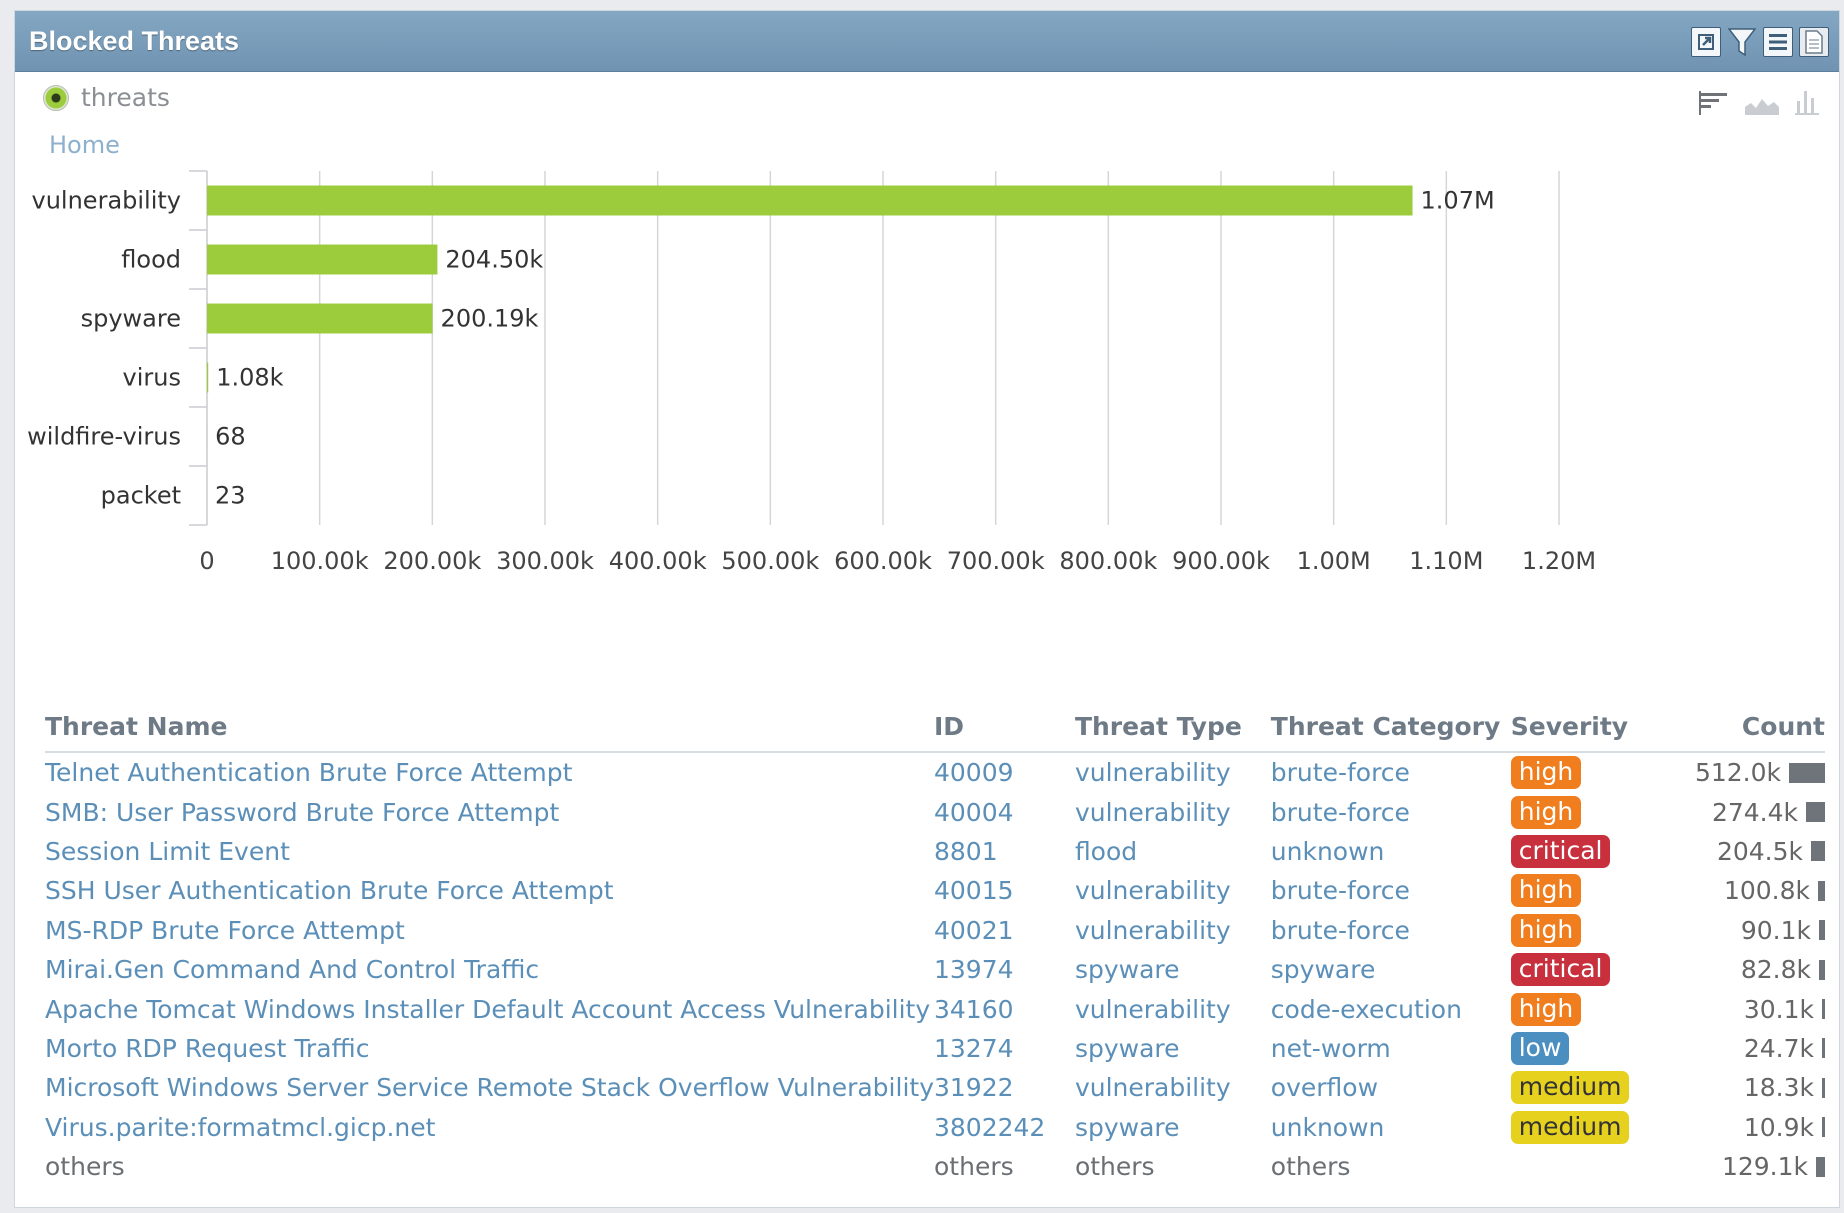 This screenshot has height=1213, width=1844. I want to click on col-threat-category: Threat Category, so click(1390, 732).